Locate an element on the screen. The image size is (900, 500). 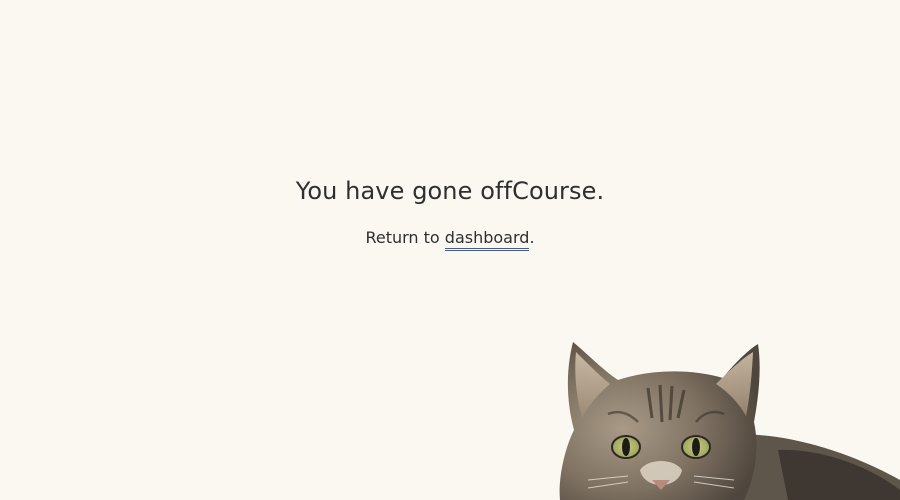
return-suffix: . is located at coordinates (532, 237).